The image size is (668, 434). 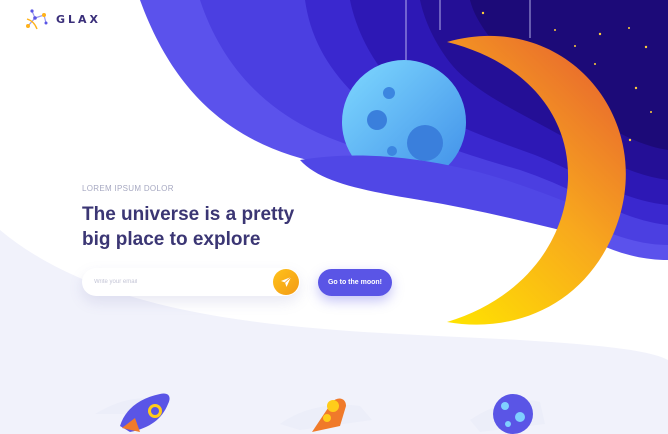 I want to click on constellation-logo-icon, so click(x=37, y=19).